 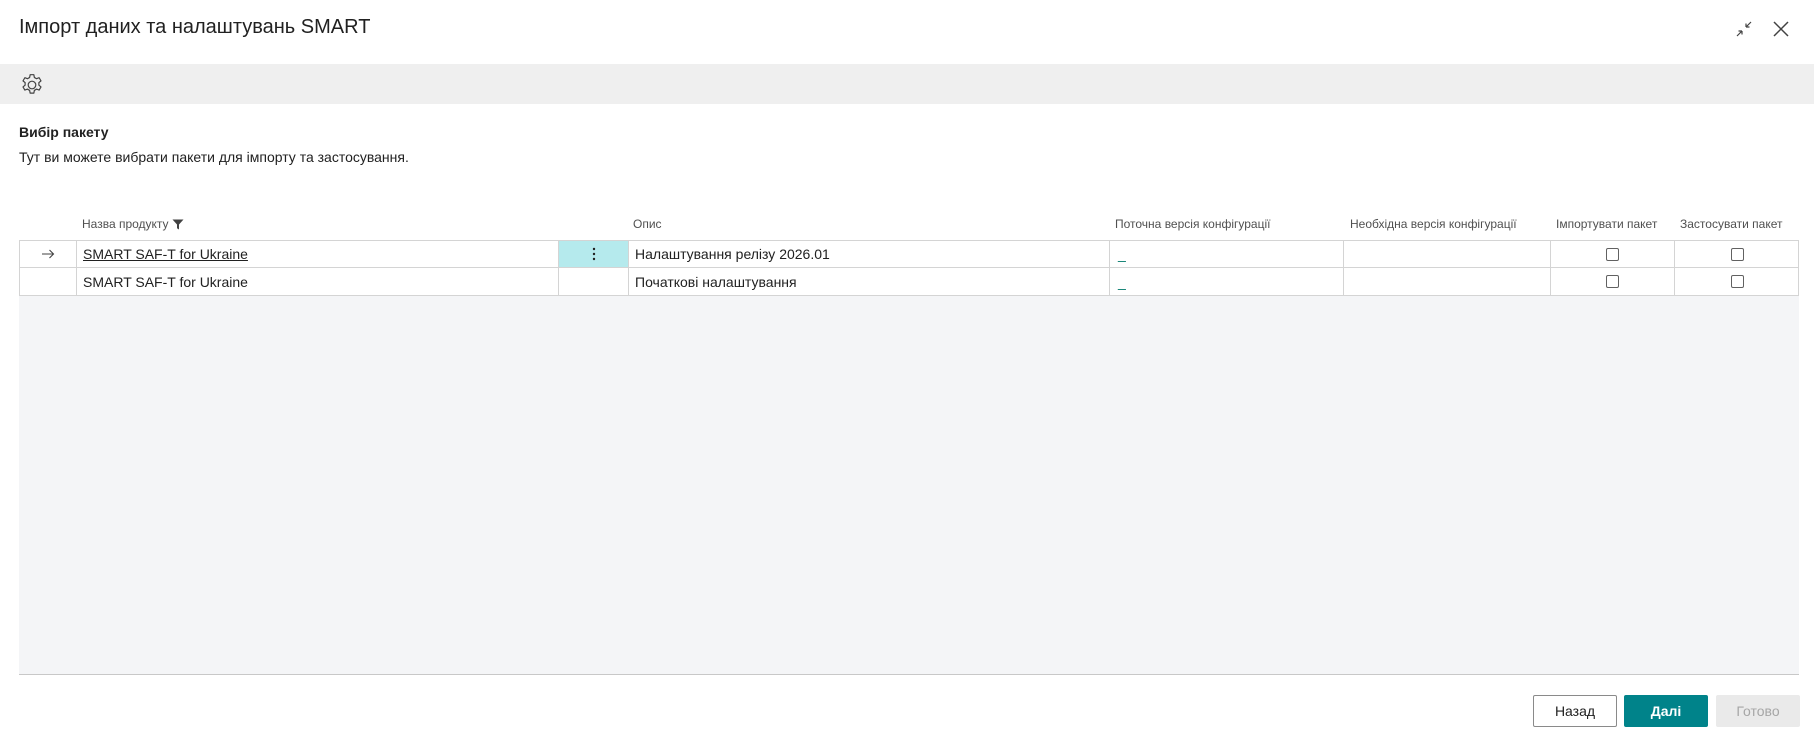 I want to click on more-vertical-icon, so click(x=593, y=254).